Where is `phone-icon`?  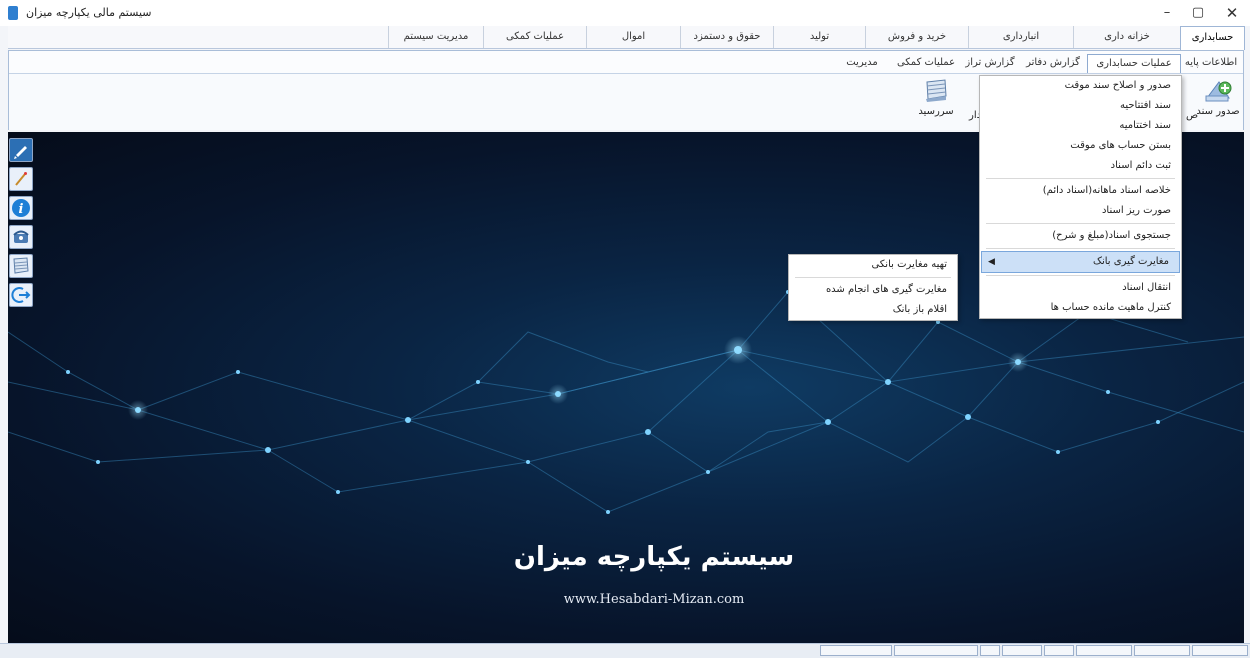
phone-icon is located at coordinates (21, 237).